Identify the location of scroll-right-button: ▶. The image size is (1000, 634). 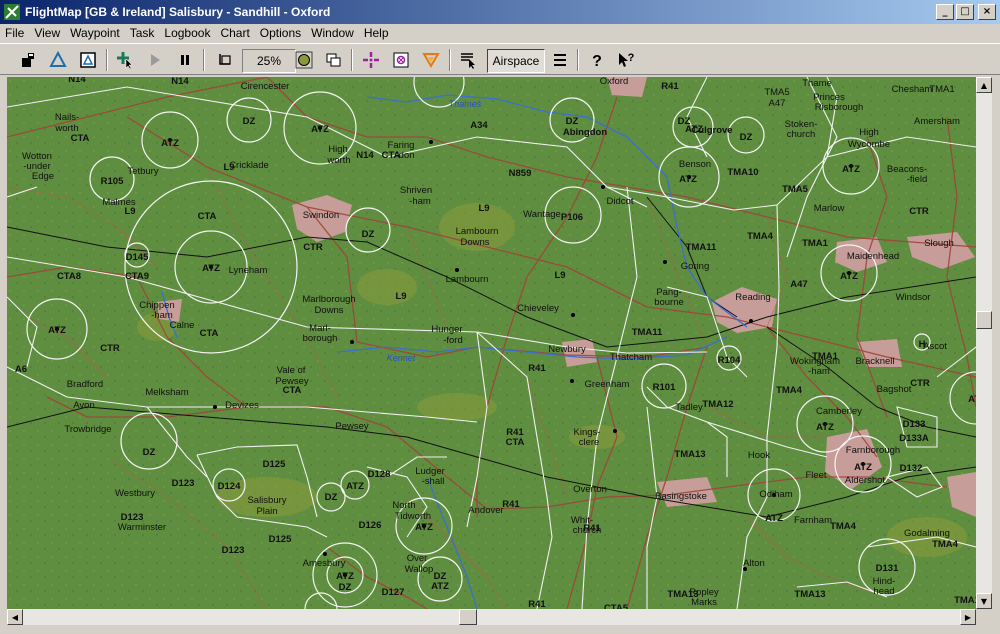
(968, 617).